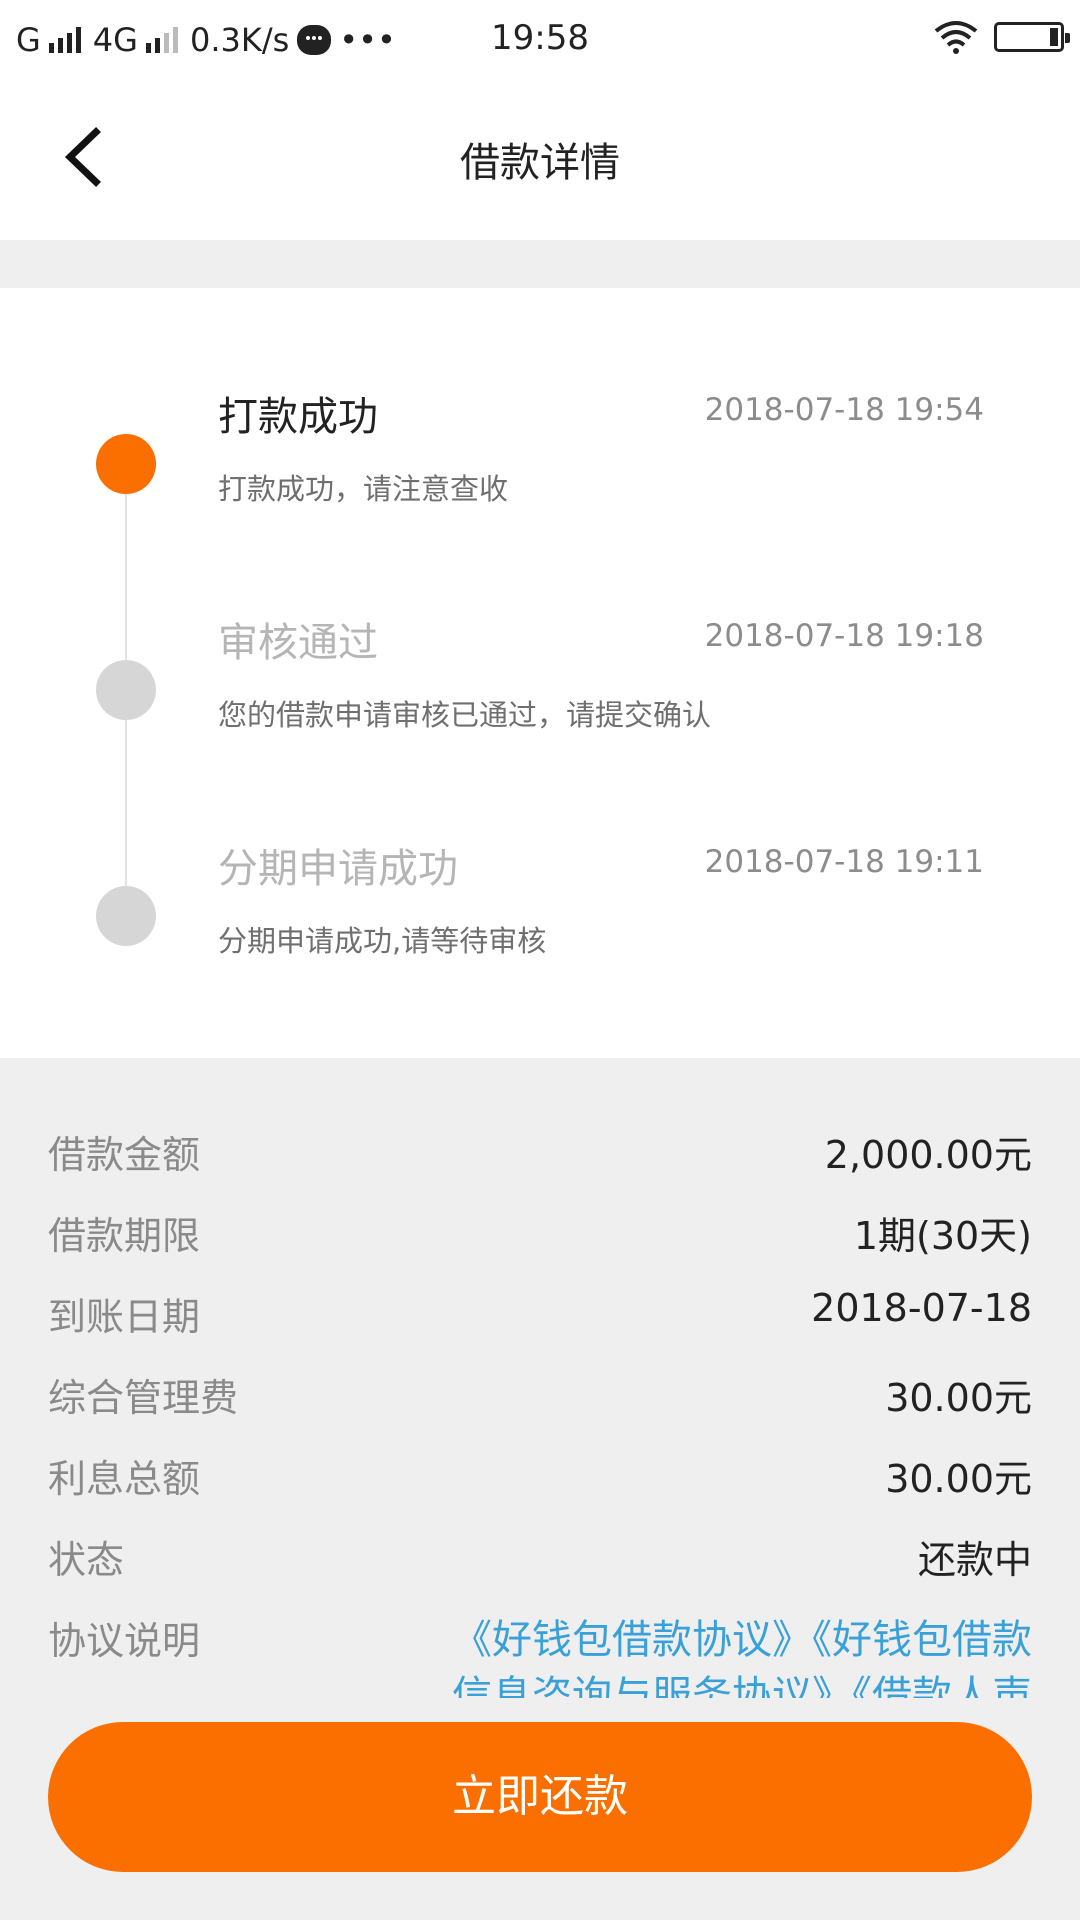 This screenshot has width=1080, height=1920. I want to click on section-divider, so click(540, 264).